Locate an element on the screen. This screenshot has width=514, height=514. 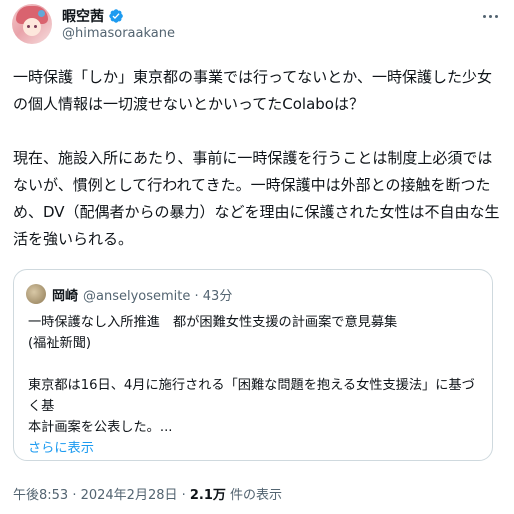
author-handle: @himasoraakane is located at coordinates (118, 33).